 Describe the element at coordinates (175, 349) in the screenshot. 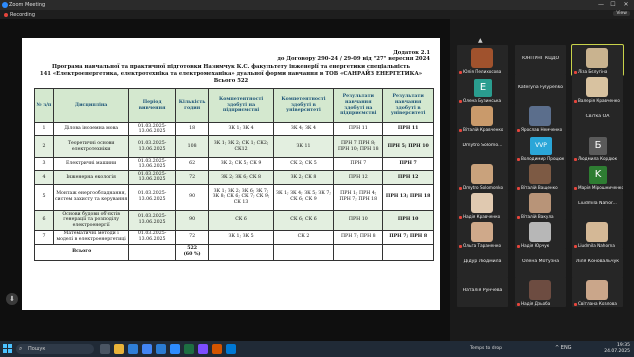

I see `zoom-icon` at that location.